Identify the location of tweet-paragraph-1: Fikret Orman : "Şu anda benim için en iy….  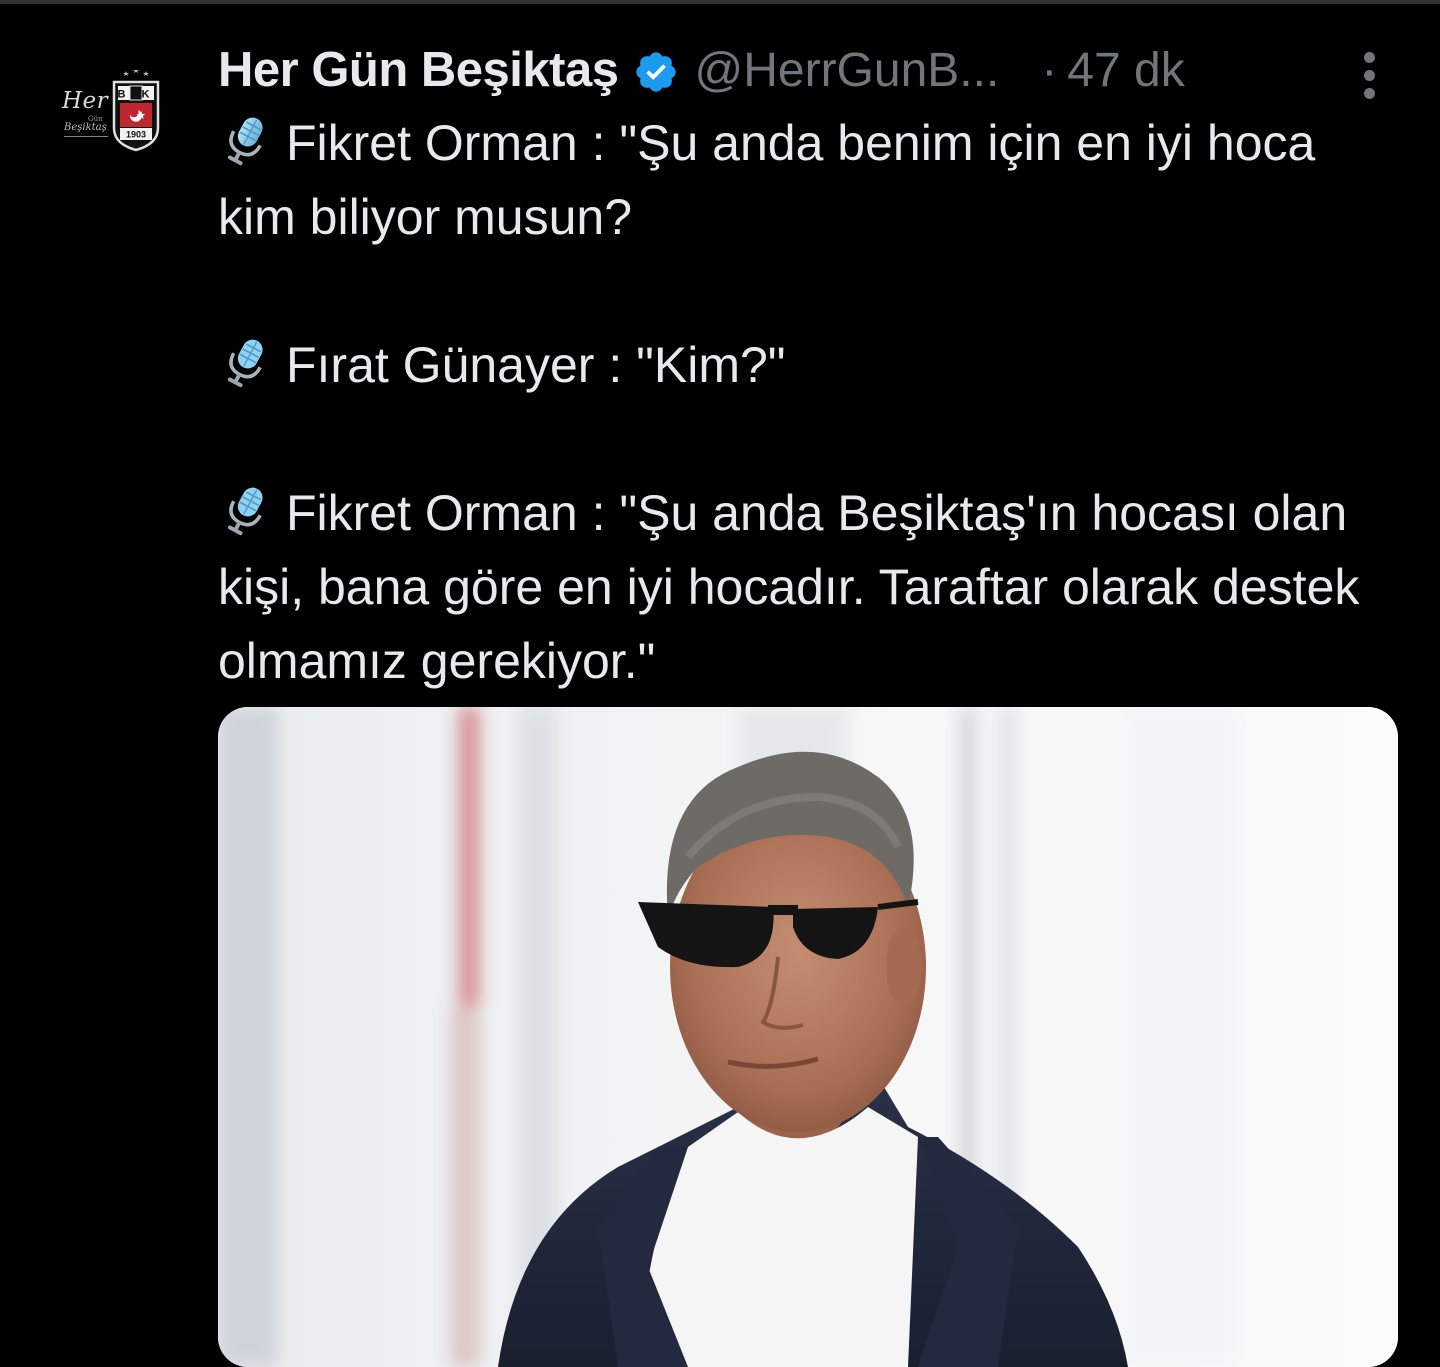
(808, 180).